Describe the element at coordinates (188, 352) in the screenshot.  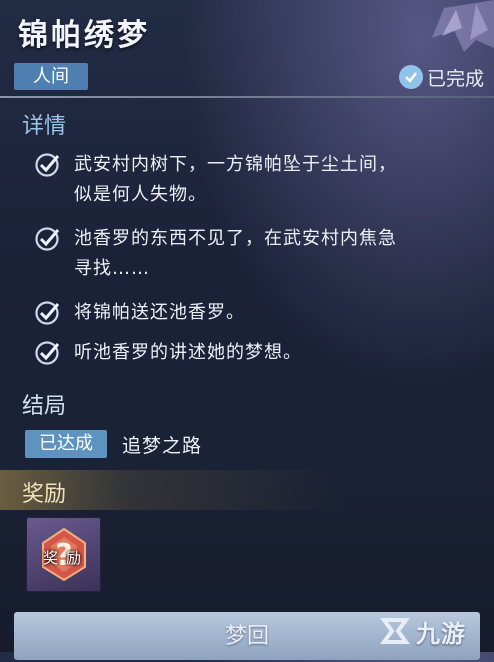
I see `objective-text-line1: 听池香罗的讲述她的梦想。` at that location.